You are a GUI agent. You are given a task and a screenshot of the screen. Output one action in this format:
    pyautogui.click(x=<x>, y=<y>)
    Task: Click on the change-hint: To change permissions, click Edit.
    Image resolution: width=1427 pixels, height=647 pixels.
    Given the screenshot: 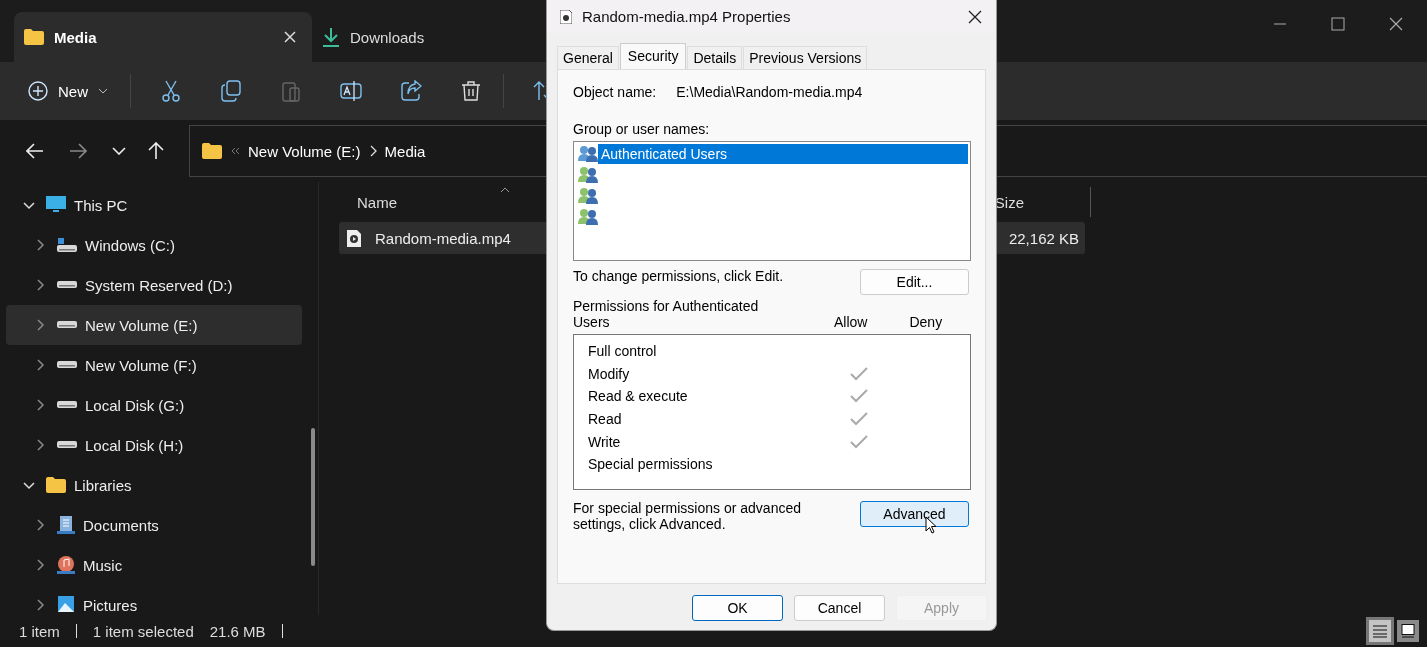 What is the action you would take?
    pyautogui.click(x=678, y=276)
    